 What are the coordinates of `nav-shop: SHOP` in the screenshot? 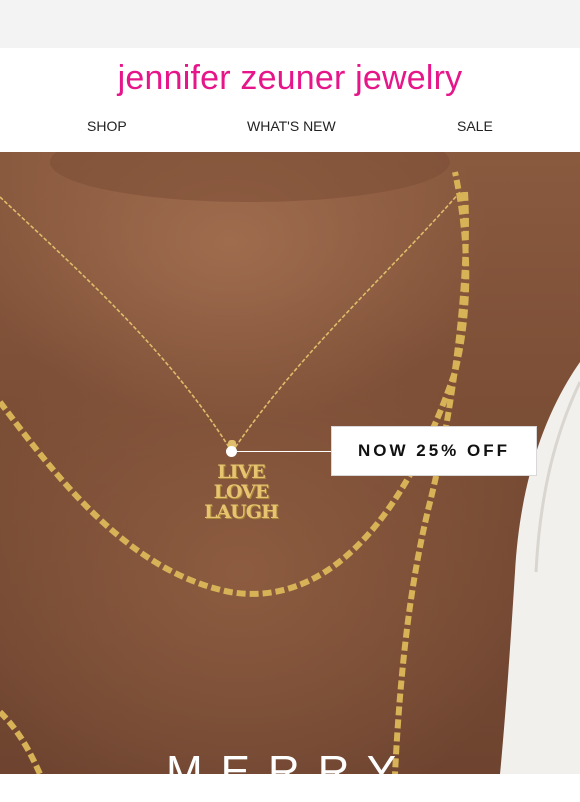 It's located at (107, 126).